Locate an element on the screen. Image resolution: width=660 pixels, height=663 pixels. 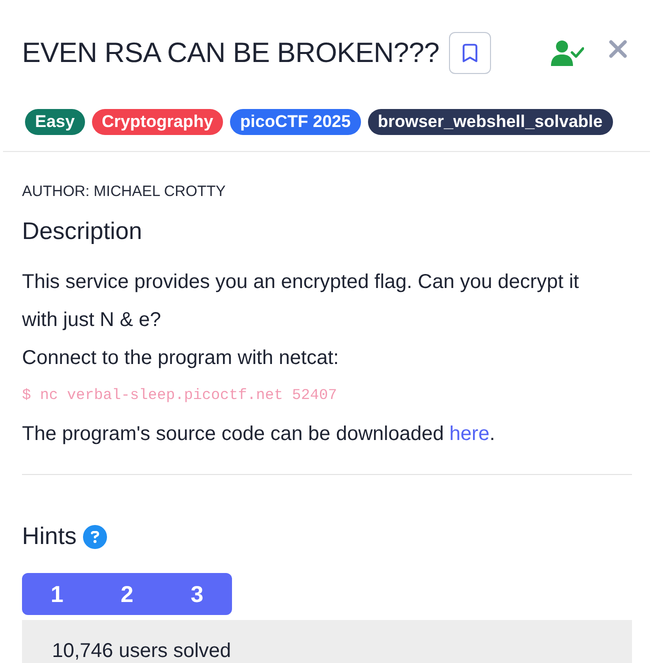
help-icon is located at coordinates (94, 537).